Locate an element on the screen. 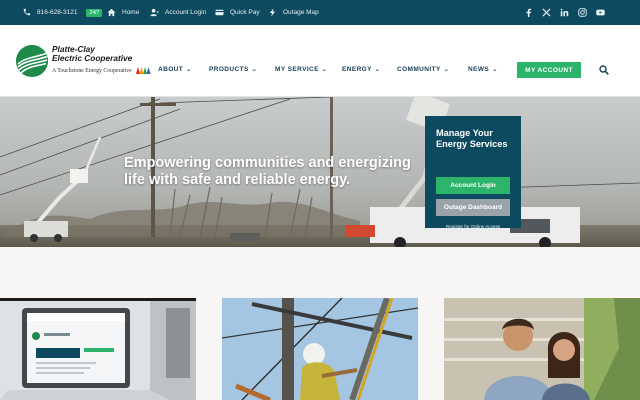 The image size is (640, 400). nav-news: NEWS ⌄ is located at coordinates (483, 69).